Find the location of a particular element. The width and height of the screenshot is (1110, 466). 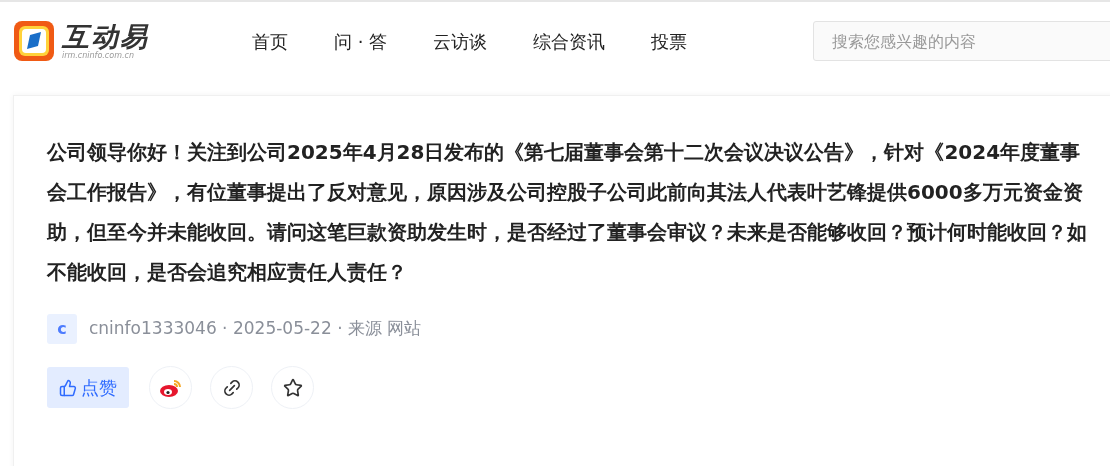

weibo-icon is located at coordinates (170, 387).